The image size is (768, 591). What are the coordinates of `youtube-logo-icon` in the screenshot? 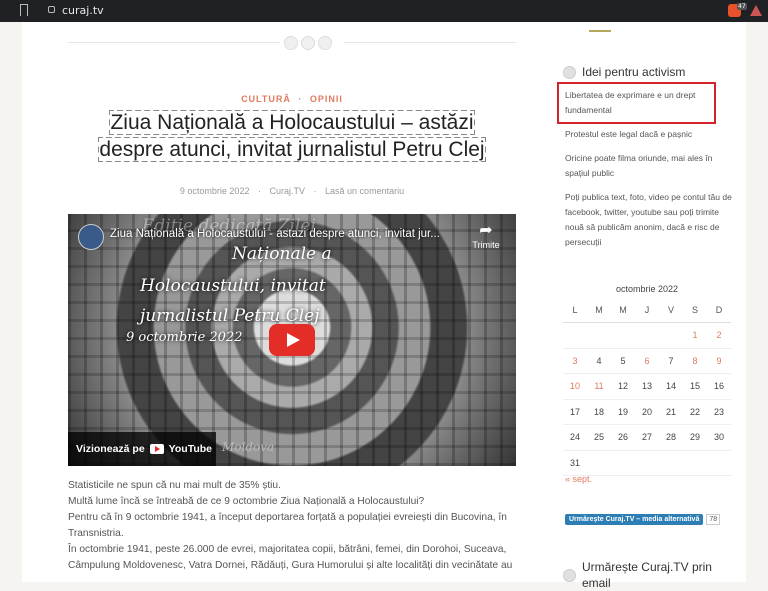 It's located at (156, 449).